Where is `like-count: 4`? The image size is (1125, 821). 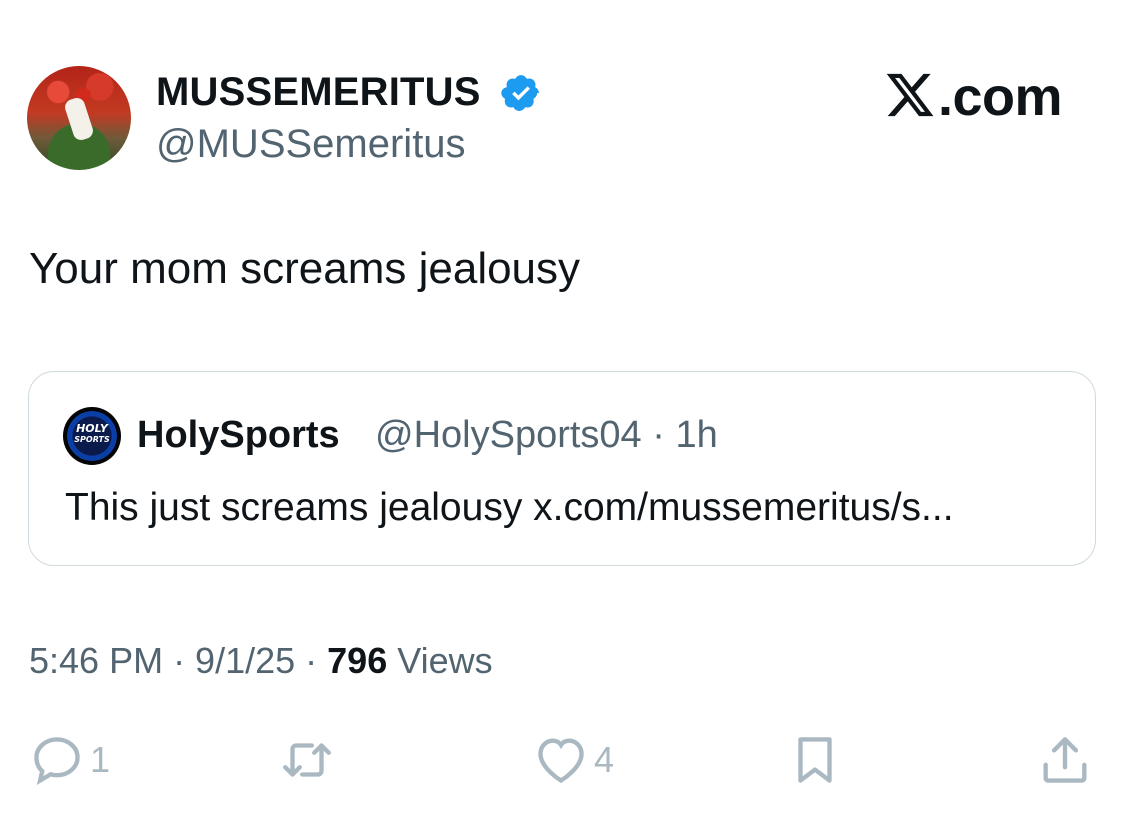
like-count: 4 is located at coordinates (604, 759).